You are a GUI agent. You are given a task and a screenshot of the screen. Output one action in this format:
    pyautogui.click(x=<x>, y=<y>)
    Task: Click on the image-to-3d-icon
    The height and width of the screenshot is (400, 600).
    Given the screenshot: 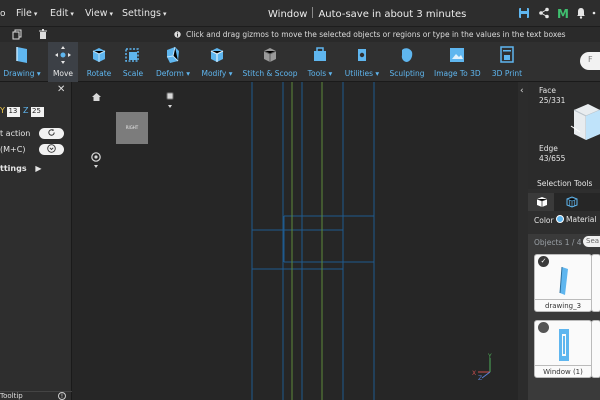 What is the action you would take?
    pyautogui.click(x=457, y=55)
    